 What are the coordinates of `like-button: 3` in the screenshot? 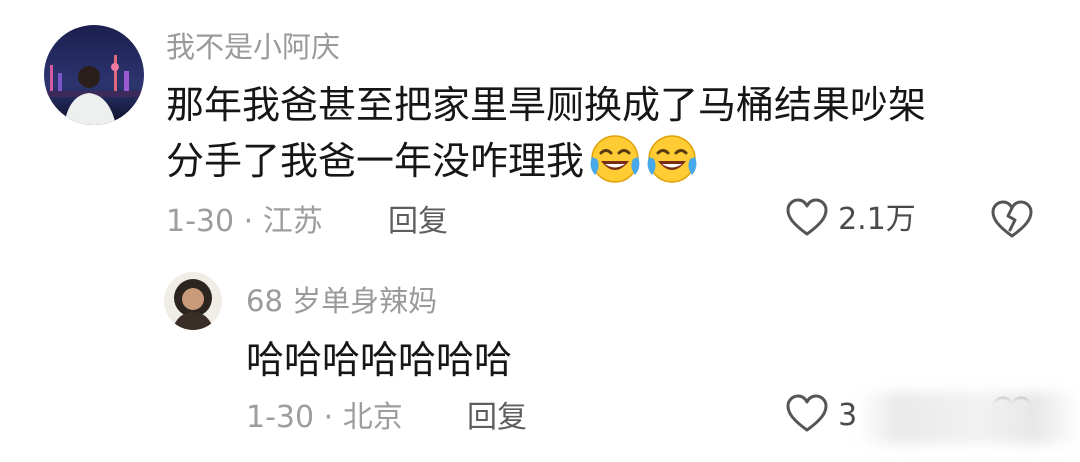 It's located at (821, 417).